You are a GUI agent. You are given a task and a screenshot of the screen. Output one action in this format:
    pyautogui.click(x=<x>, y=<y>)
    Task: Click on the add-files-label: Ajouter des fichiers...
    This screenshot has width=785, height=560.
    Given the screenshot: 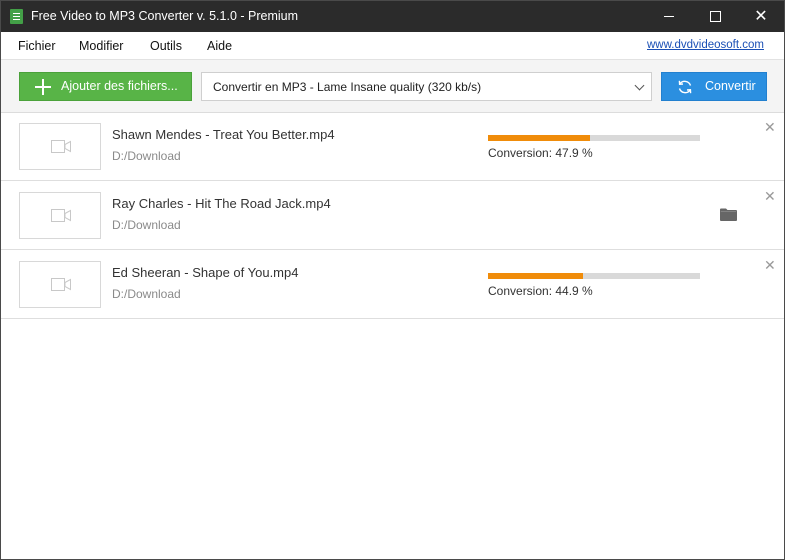 What is the action you would take?
    pyautogui.click(x=119, y=86)
    